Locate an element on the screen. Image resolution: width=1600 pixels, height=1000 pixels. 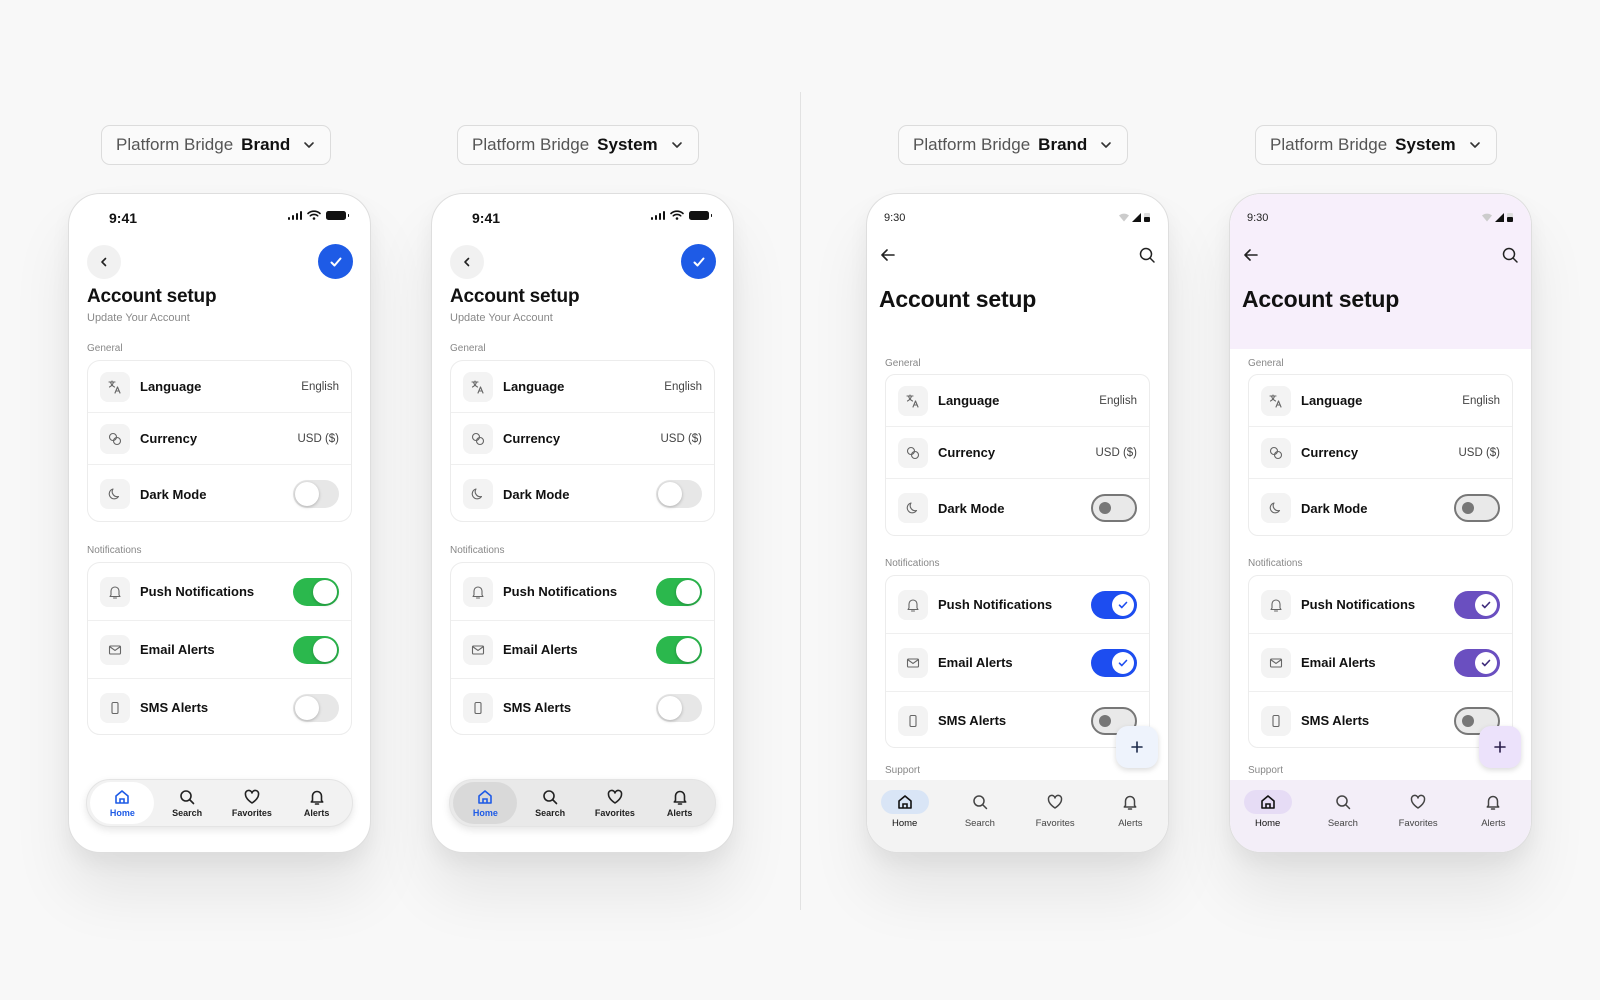
phone-icon is located at coordinates (913, 720).